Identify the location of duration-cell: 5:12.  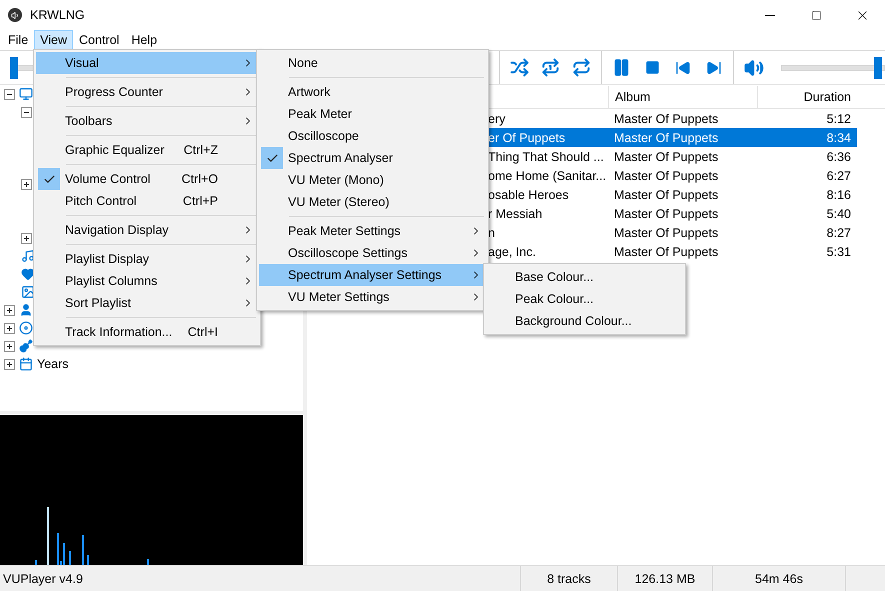
(838, 119).